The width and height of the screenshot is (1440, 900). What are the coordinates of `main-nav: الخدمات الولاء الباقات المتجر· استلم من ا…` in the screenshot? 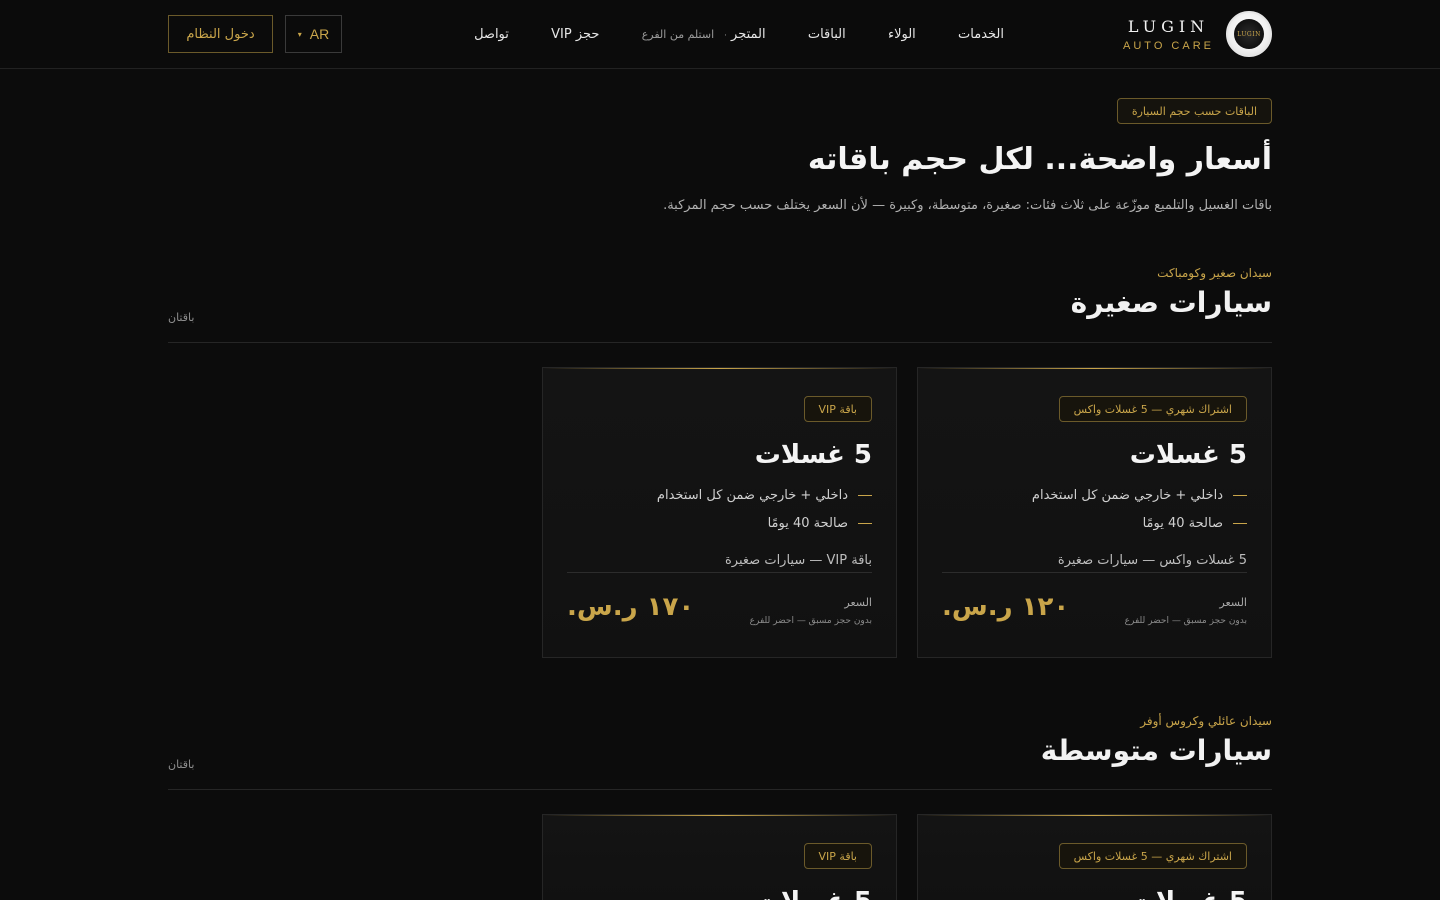 It's located at (739, 34).